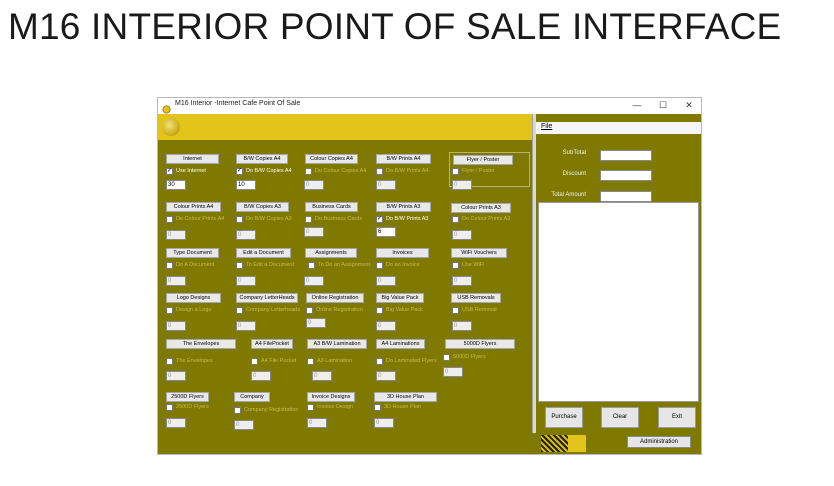 The height and width of the screenshot is (486, 834). Describe the element at coordinates (176, 423) in the screenshot. I see `2500d-flyers-quantity-input: 0` at that location.